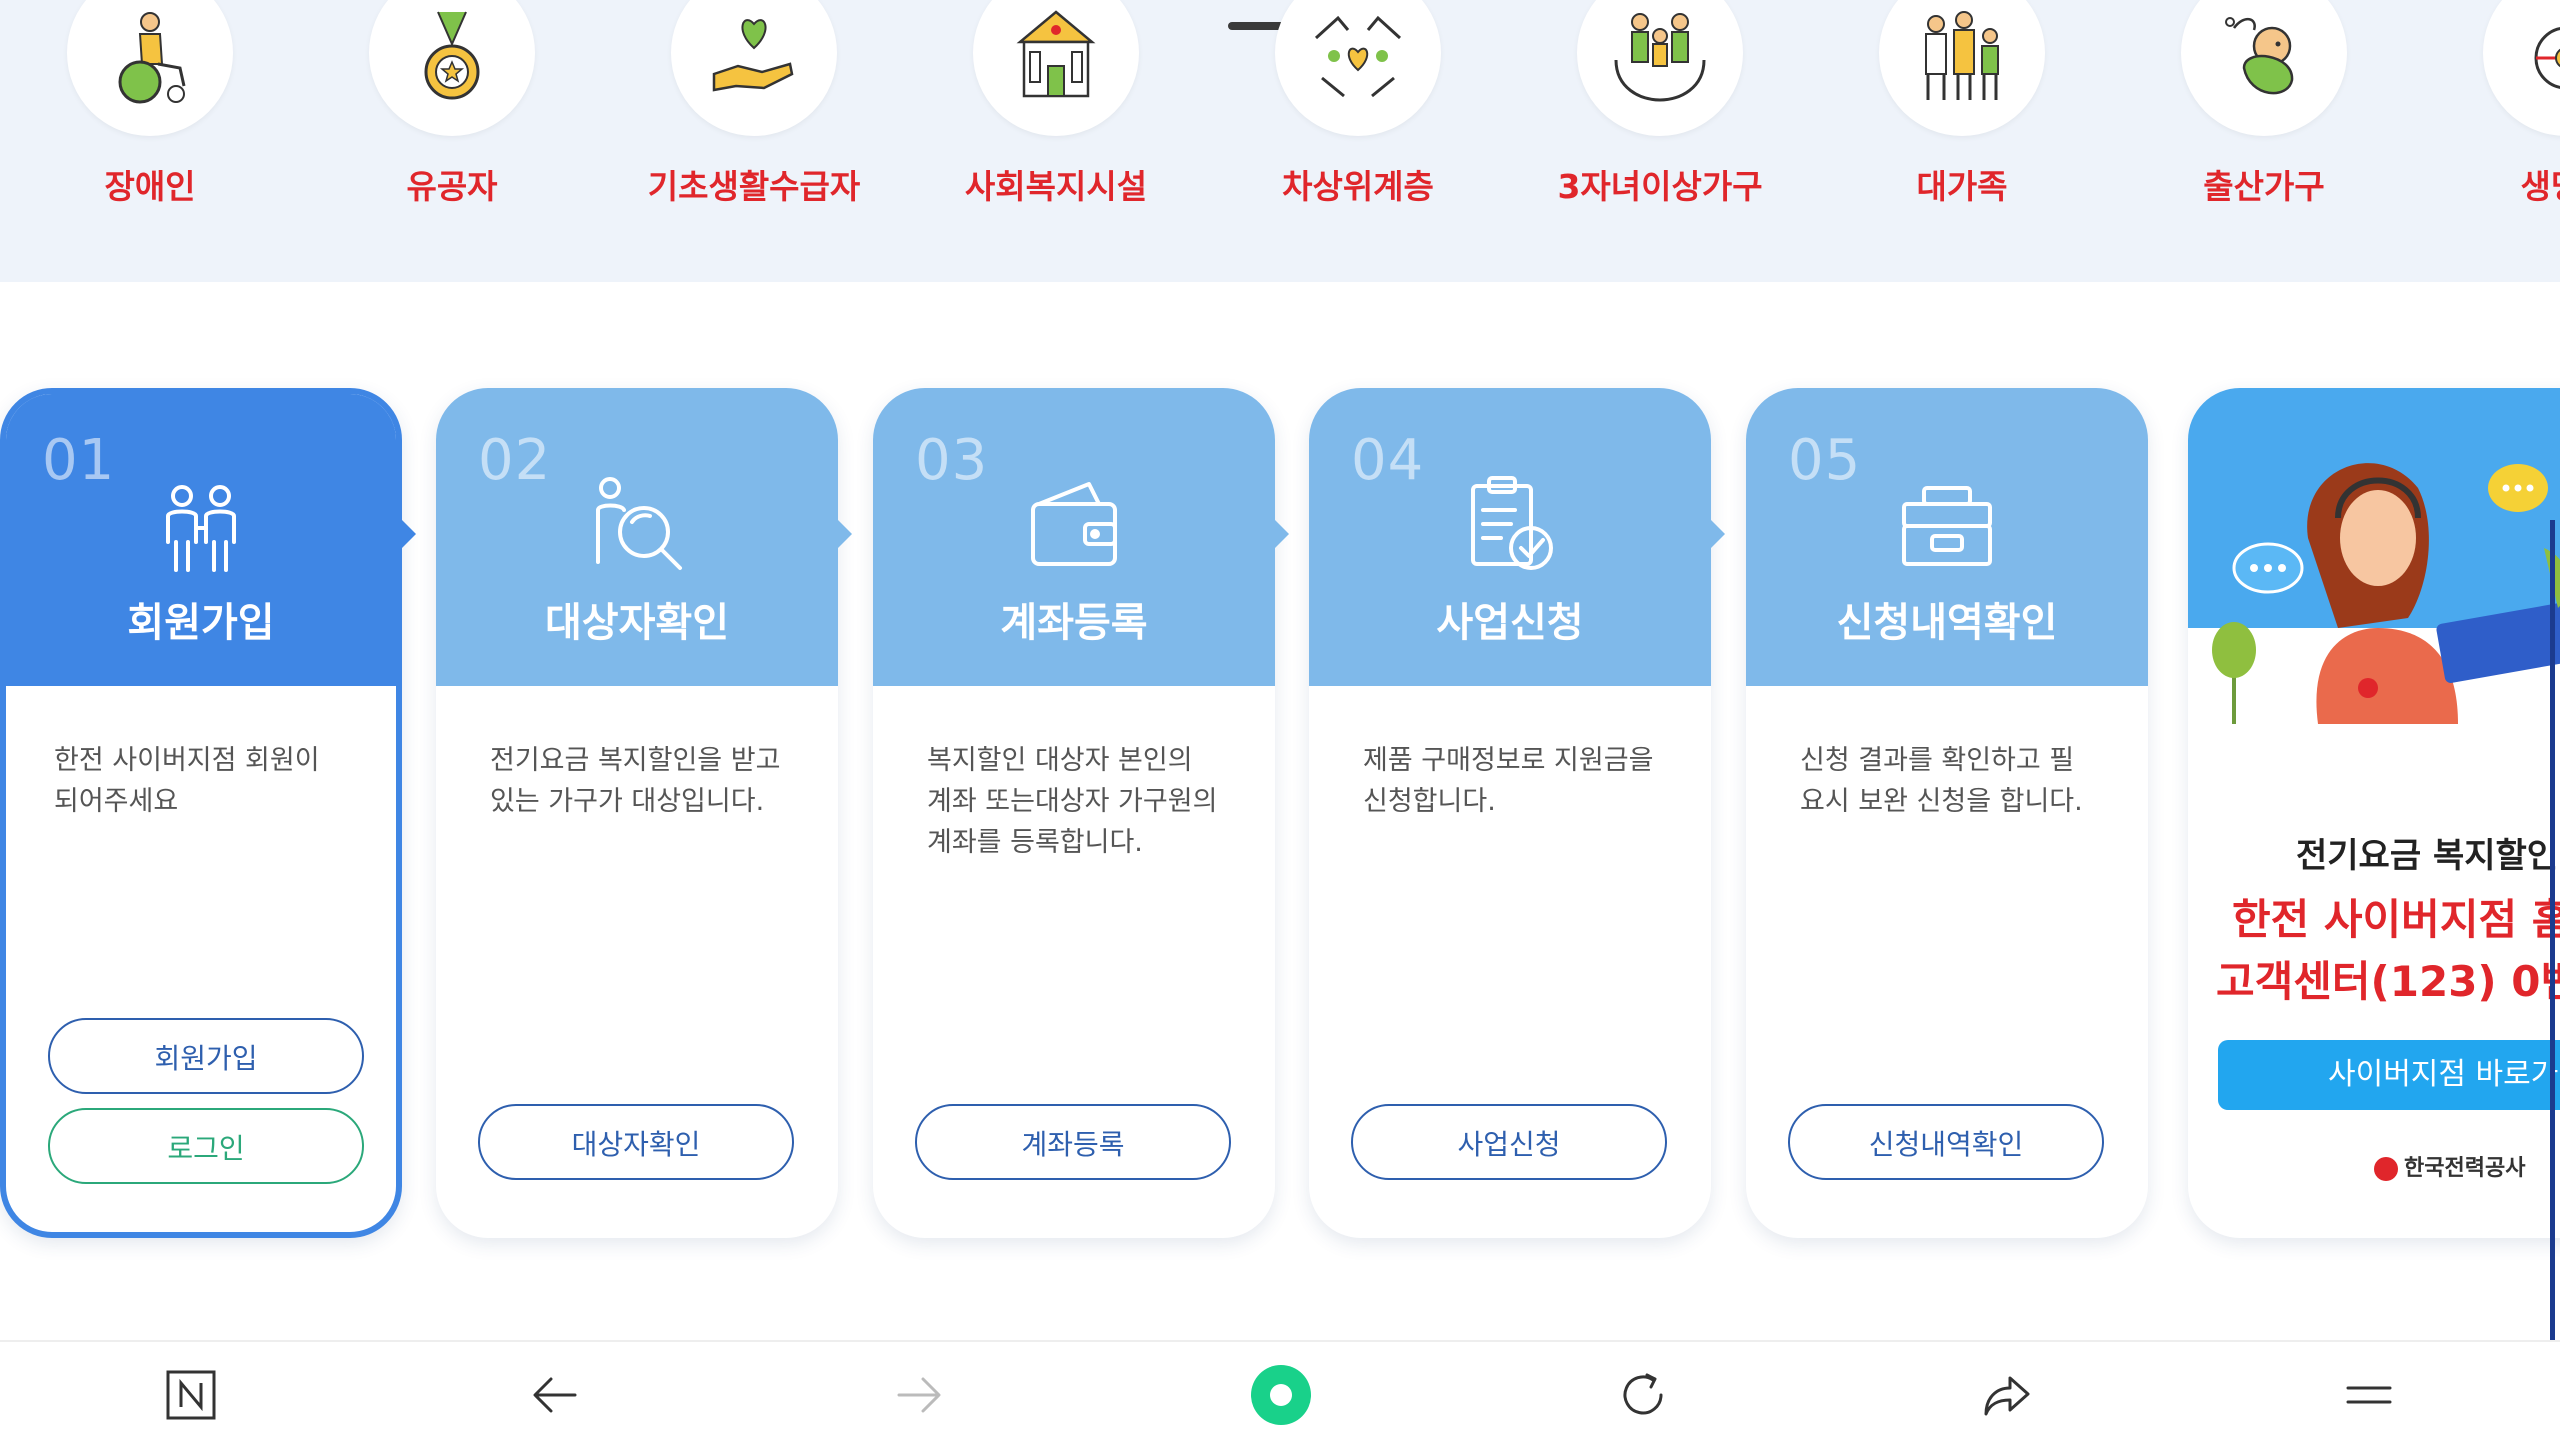 This screenshot has width=2560, height=1449. I want to click on category-label: 장애인, so click(150, 186).